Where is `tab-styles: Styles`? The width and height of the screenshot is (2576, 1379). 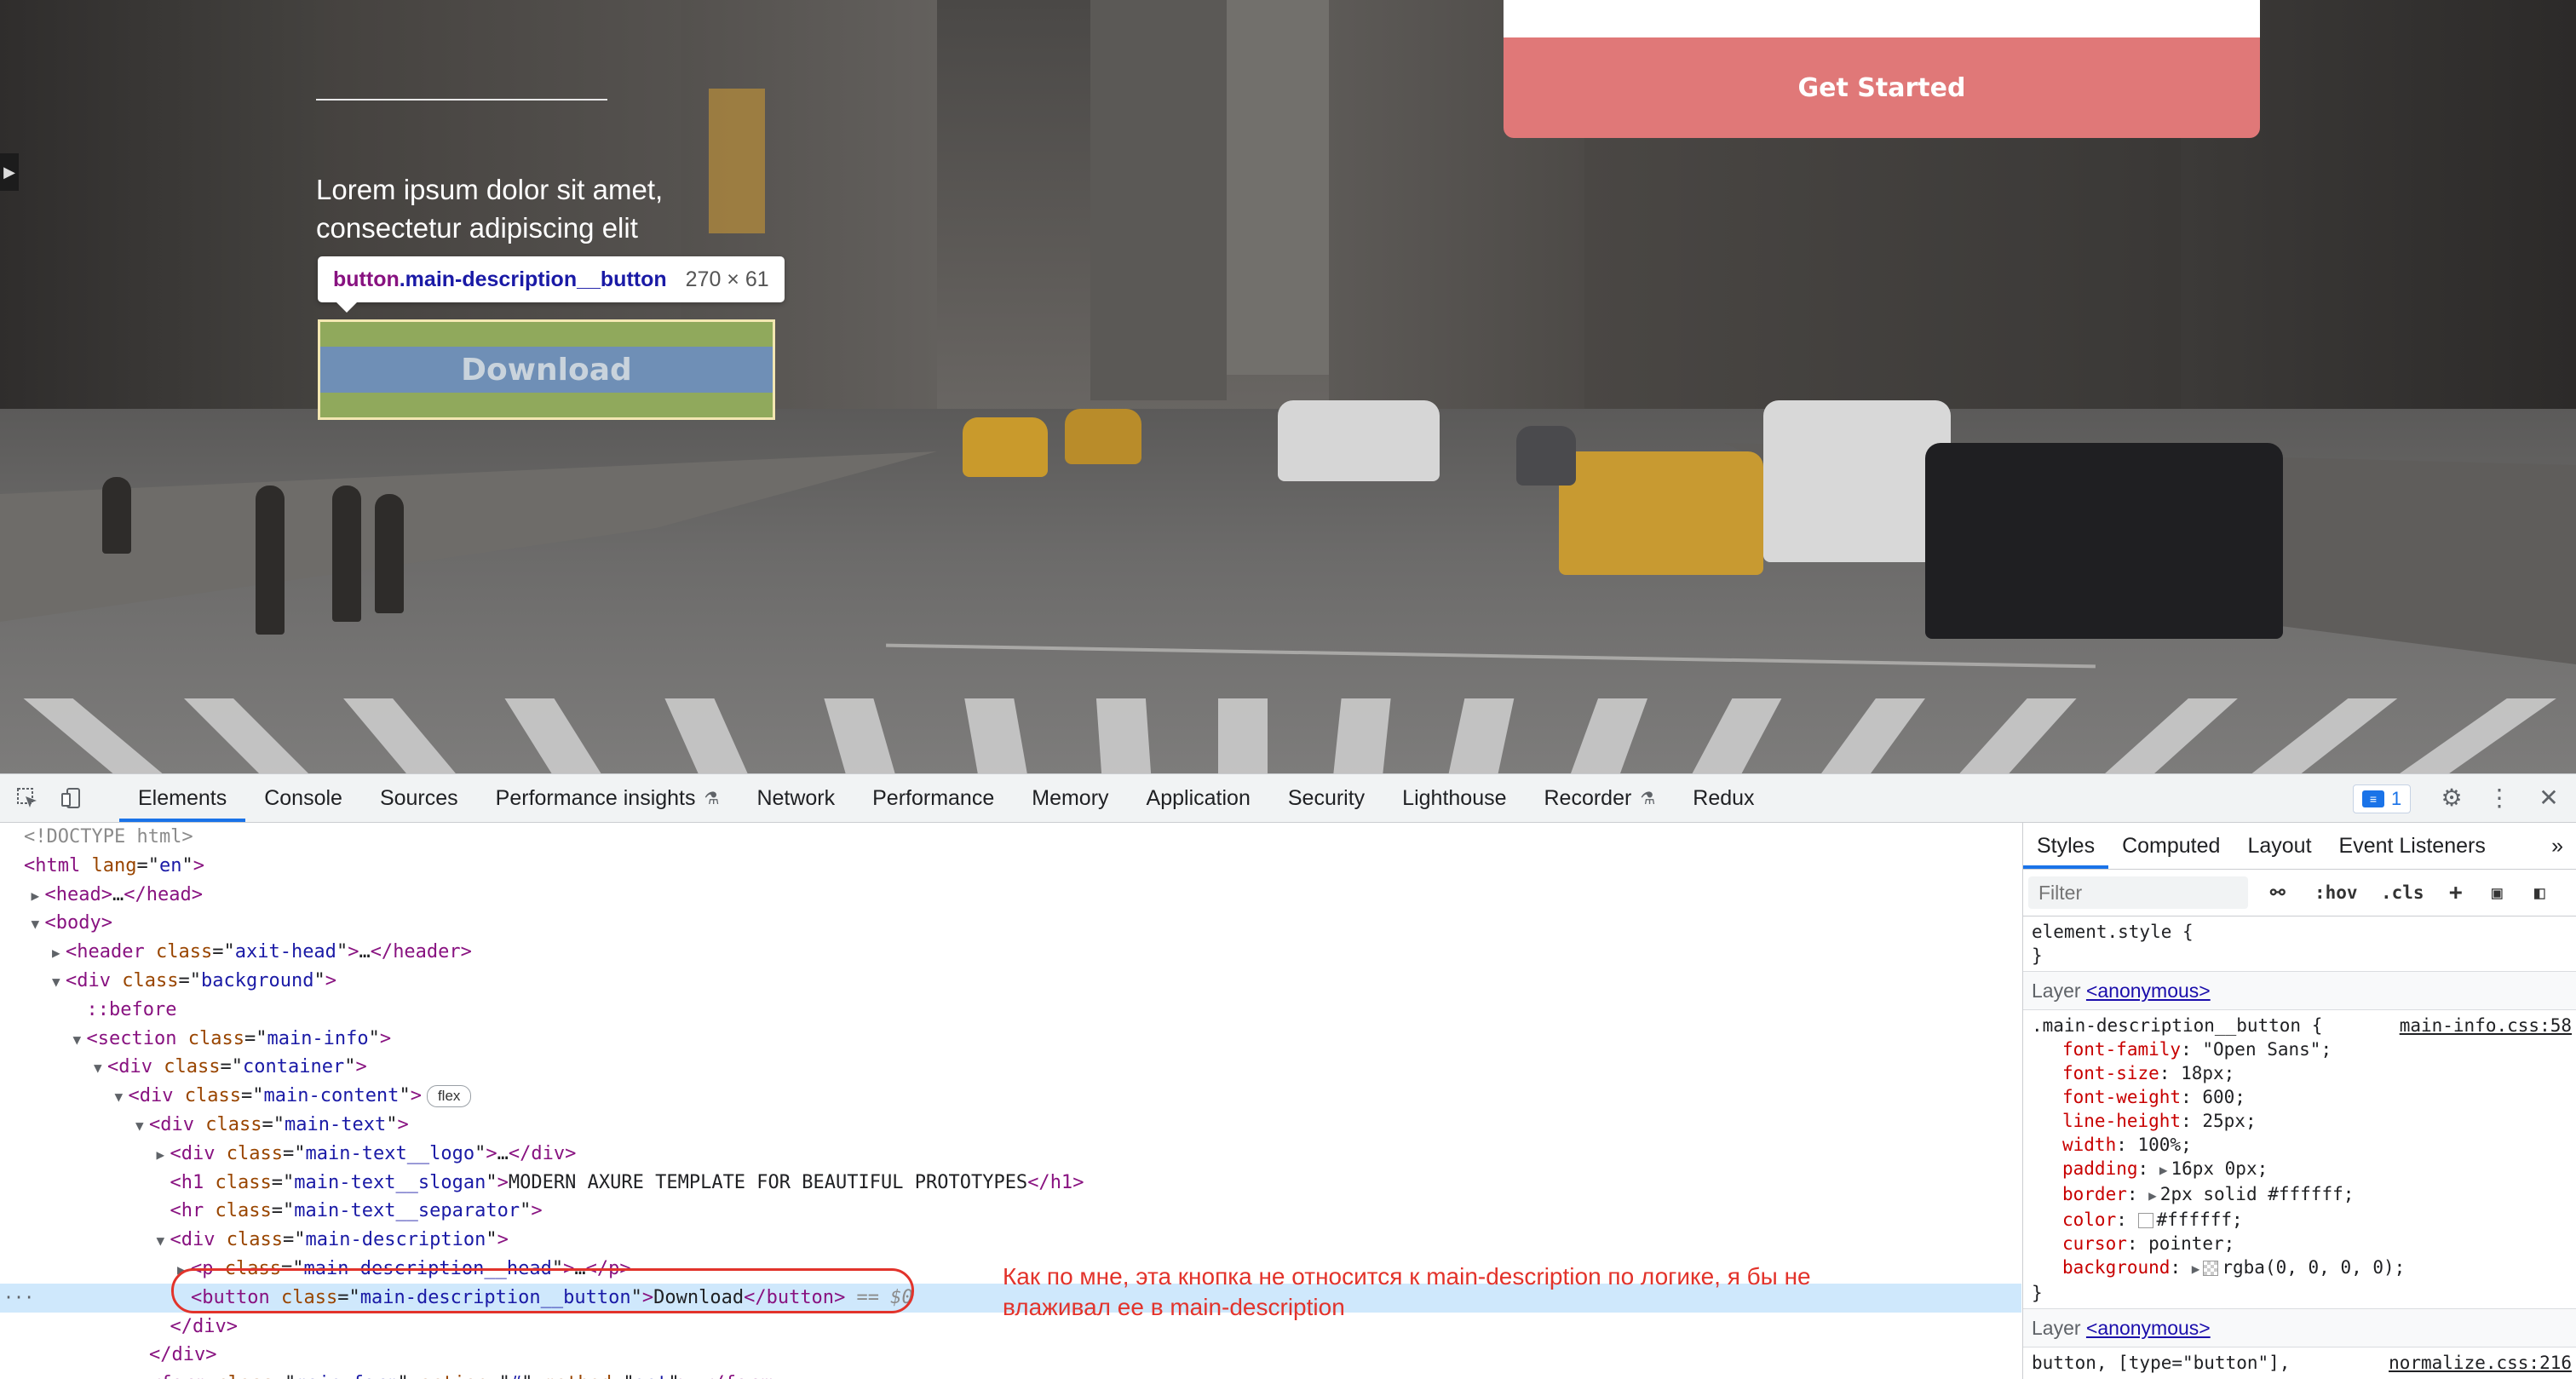 tab-styles: Styles is located at coordinates (2066, 846).